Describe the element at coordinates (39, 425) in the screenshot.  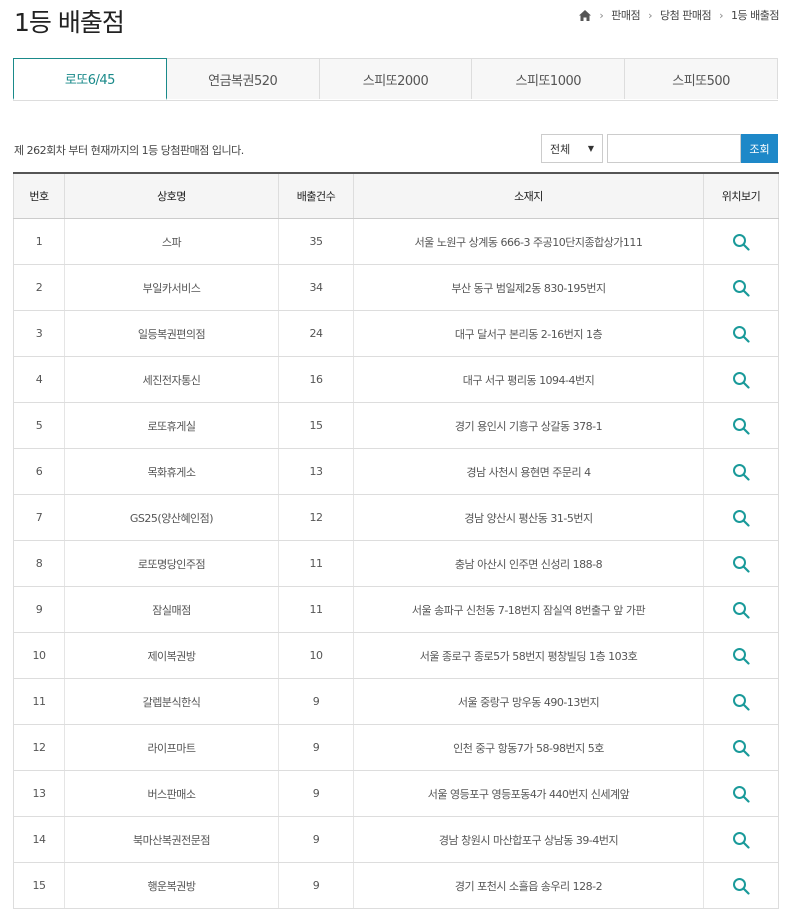
I see `cell-number: 5` at that location.